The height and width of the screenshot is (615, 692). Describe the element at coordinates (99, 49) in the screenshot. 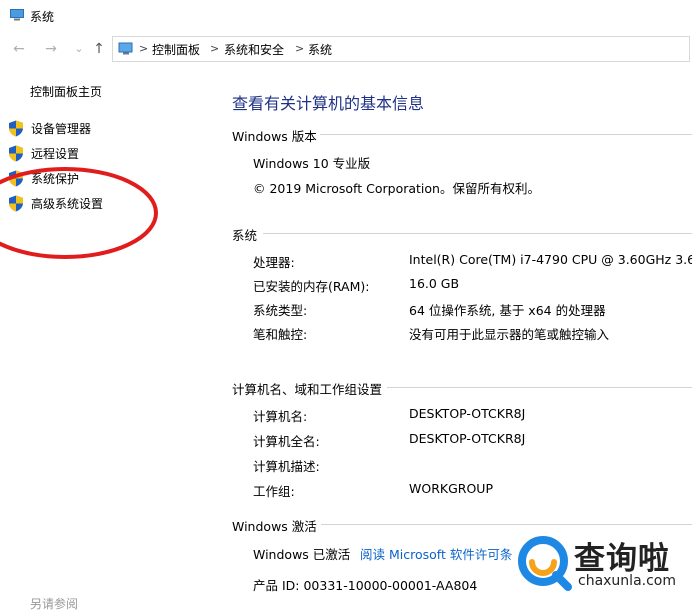

I see `up-arrow-icon: ↑` at that location.